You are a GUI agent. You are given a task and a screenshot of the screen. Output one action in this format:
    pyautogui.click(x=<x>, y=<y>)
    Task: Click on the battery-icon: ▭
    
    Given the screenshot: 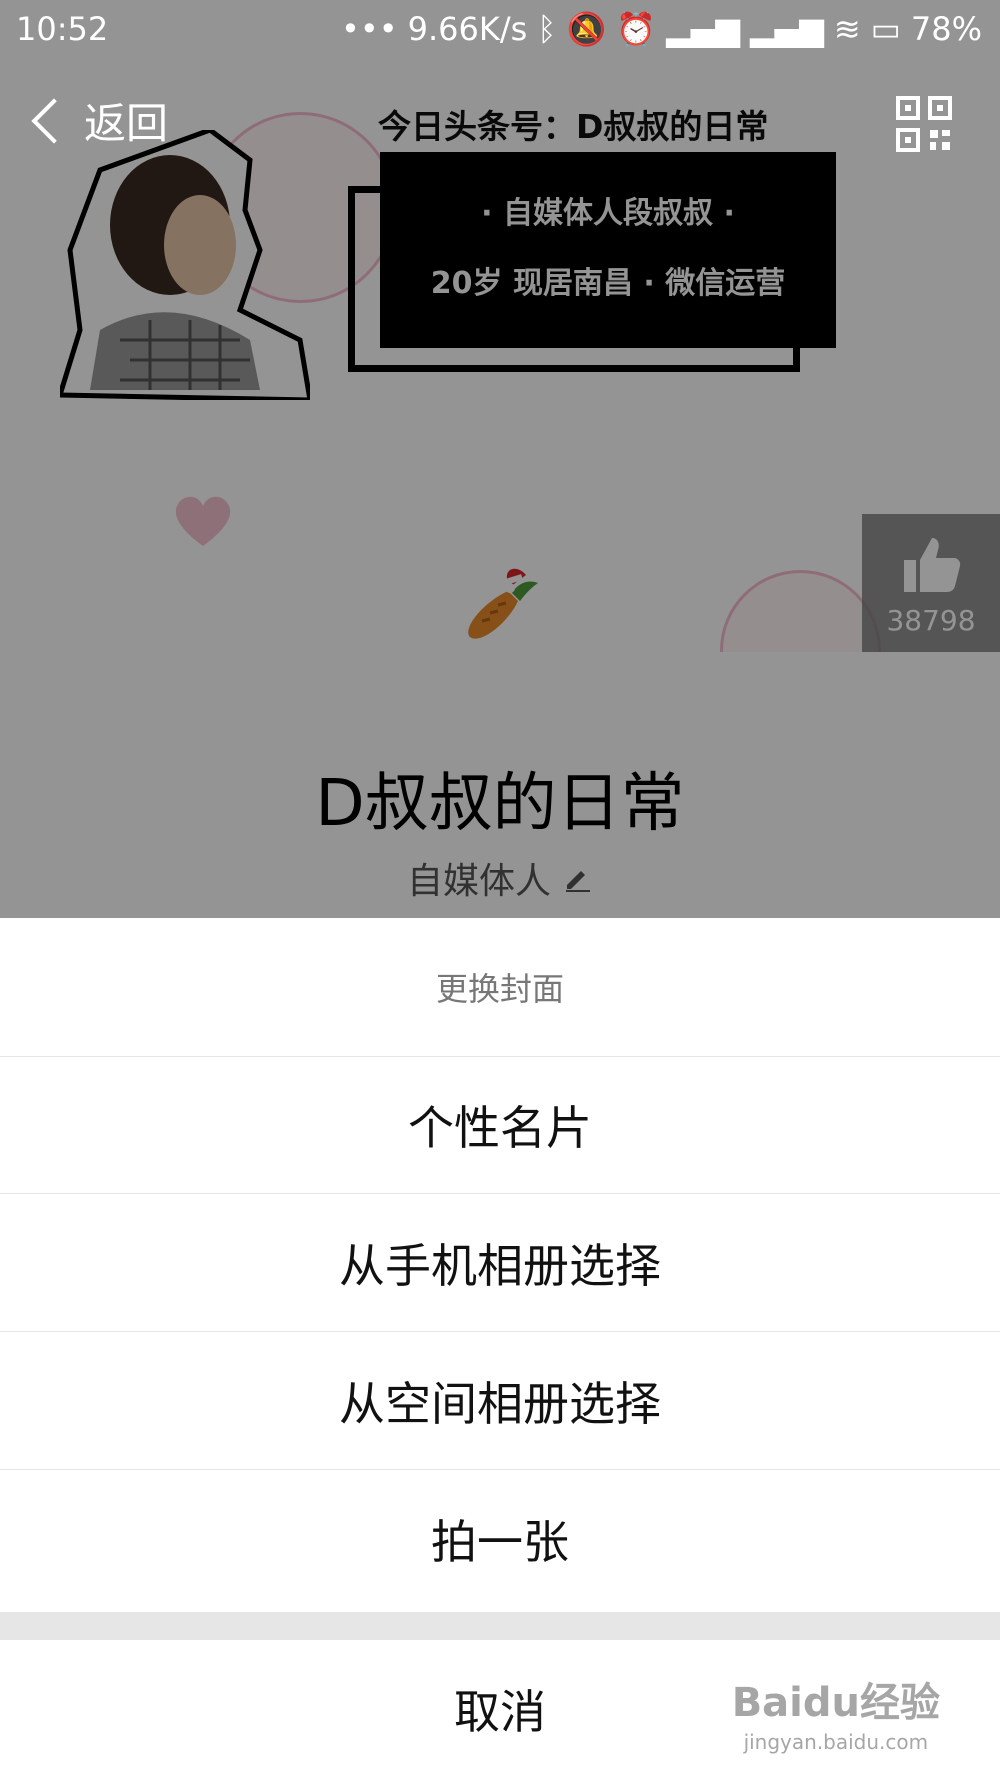 What is the action you would take?
    pyautogui.click(x=885, y=29)
    